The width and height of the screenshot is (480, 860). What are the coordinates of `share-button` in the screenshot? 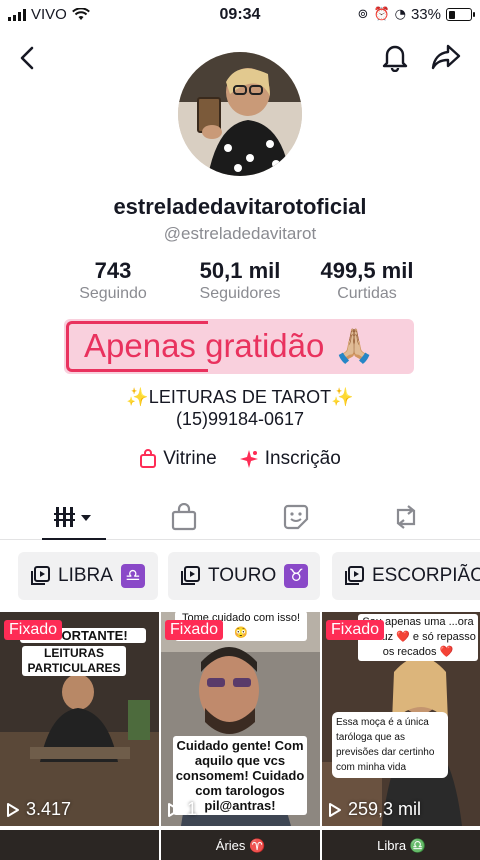 It's located at (446, 57).